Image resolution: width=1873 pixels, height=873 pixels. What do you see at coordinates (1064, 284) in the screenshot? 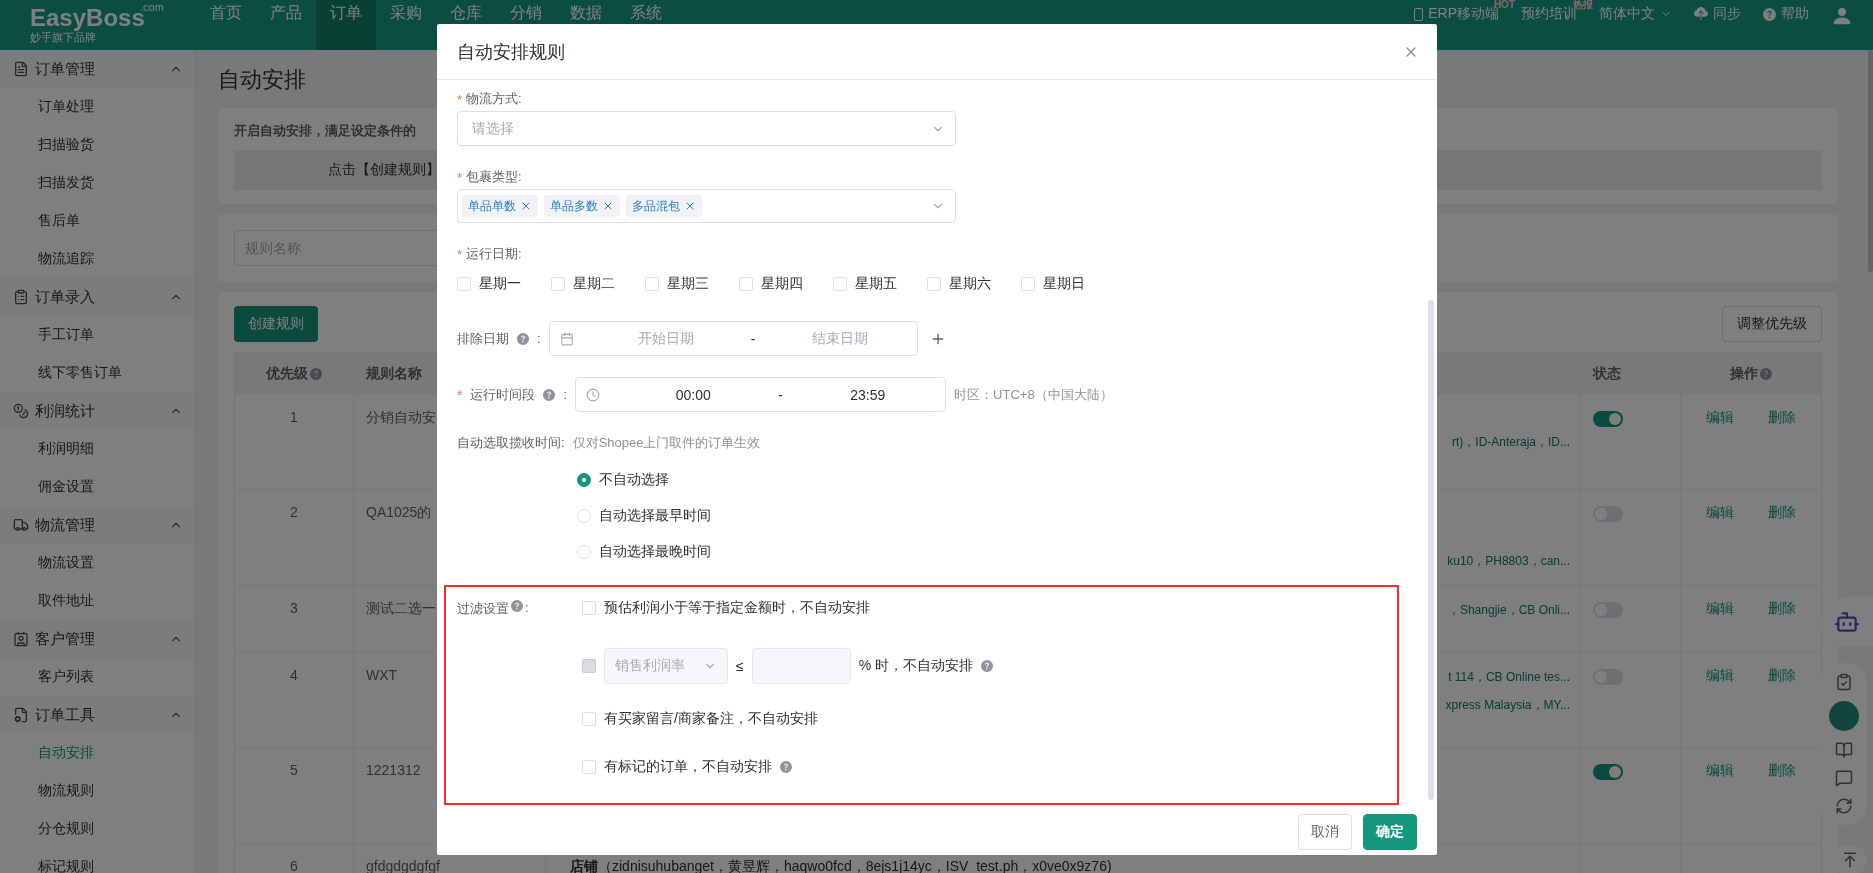
I see `checkbox-label: 星期日` at bounding box center [1064, 284].